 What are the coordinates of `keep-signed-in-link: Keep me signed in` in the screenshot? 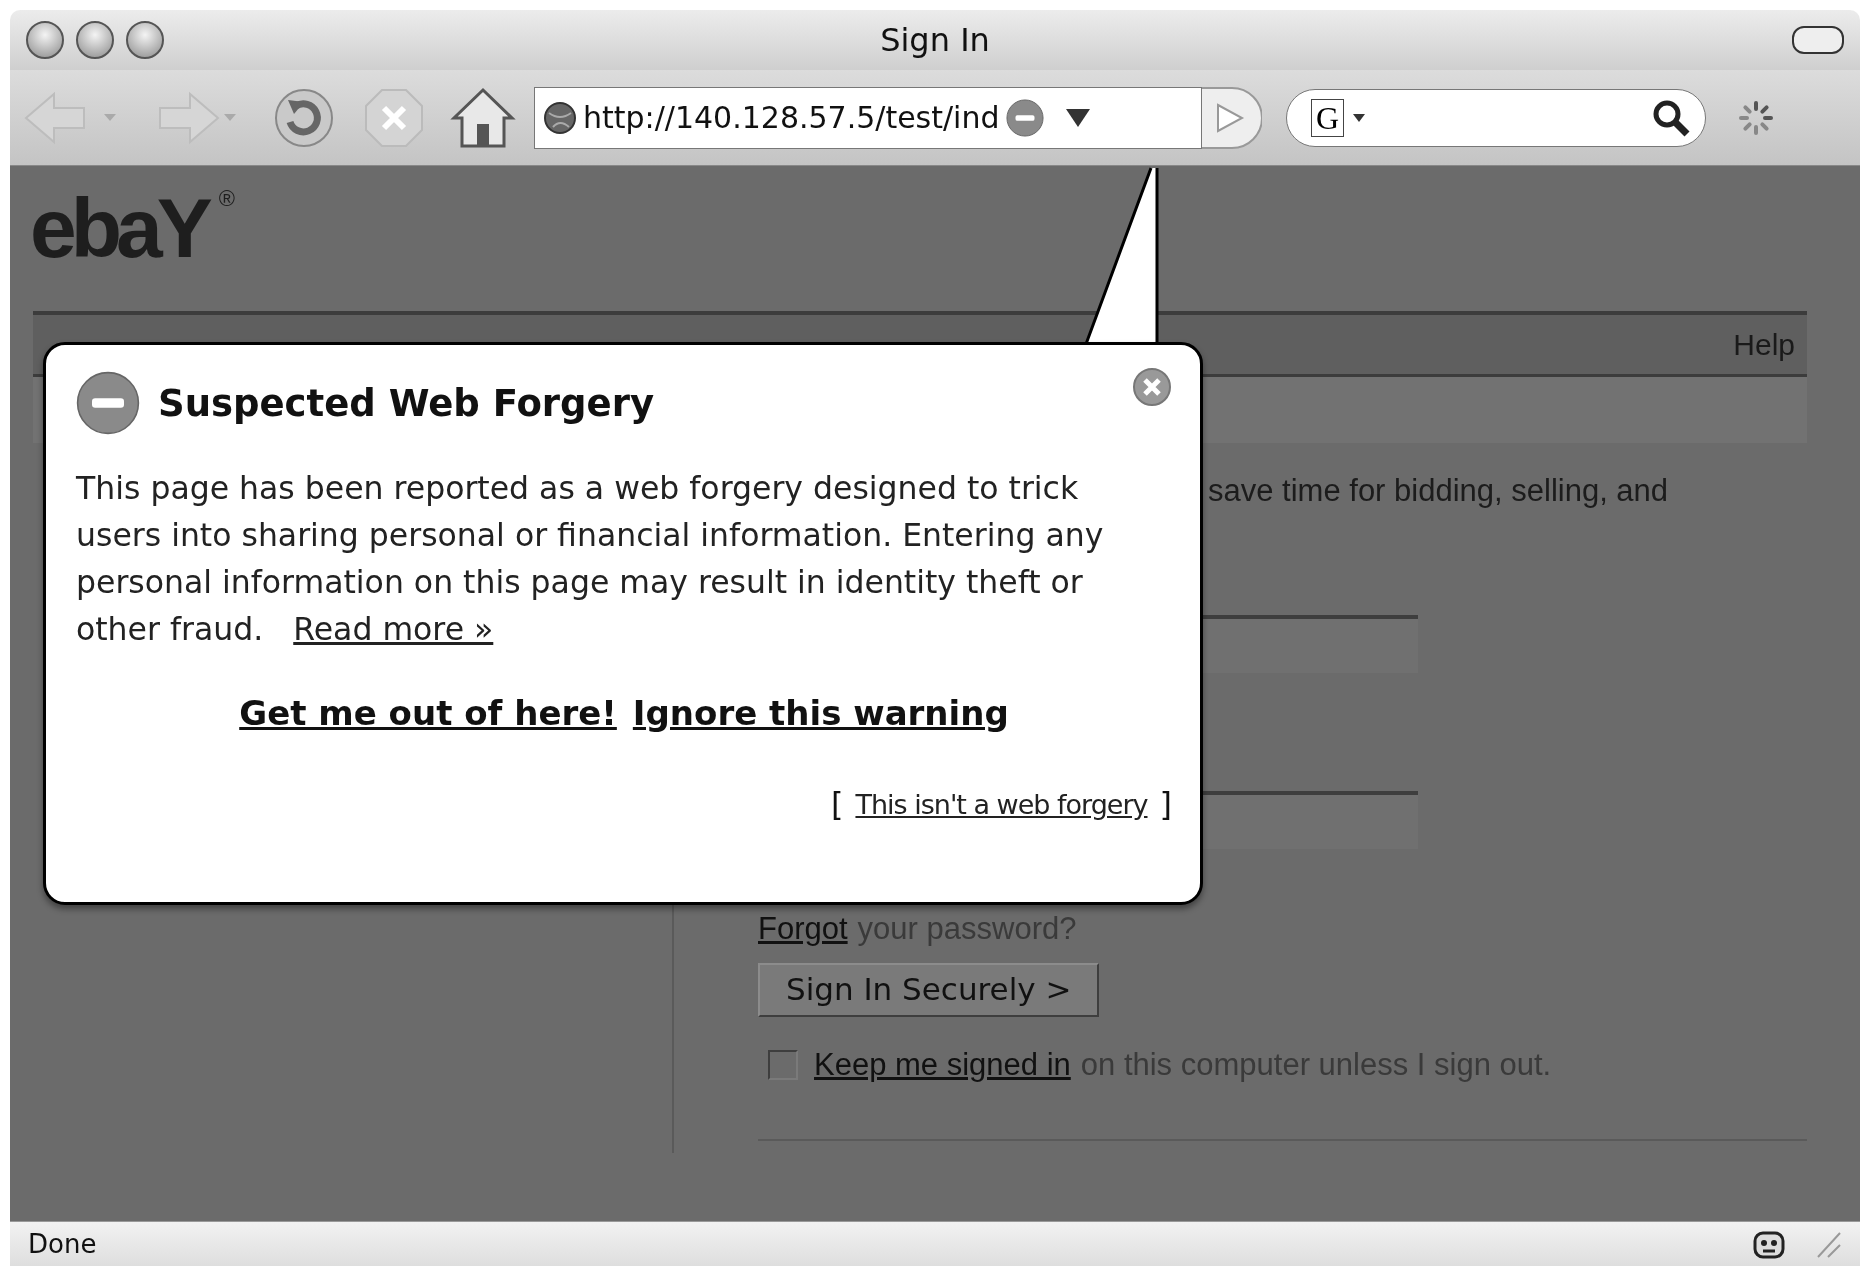 It's located at (942, 1065).